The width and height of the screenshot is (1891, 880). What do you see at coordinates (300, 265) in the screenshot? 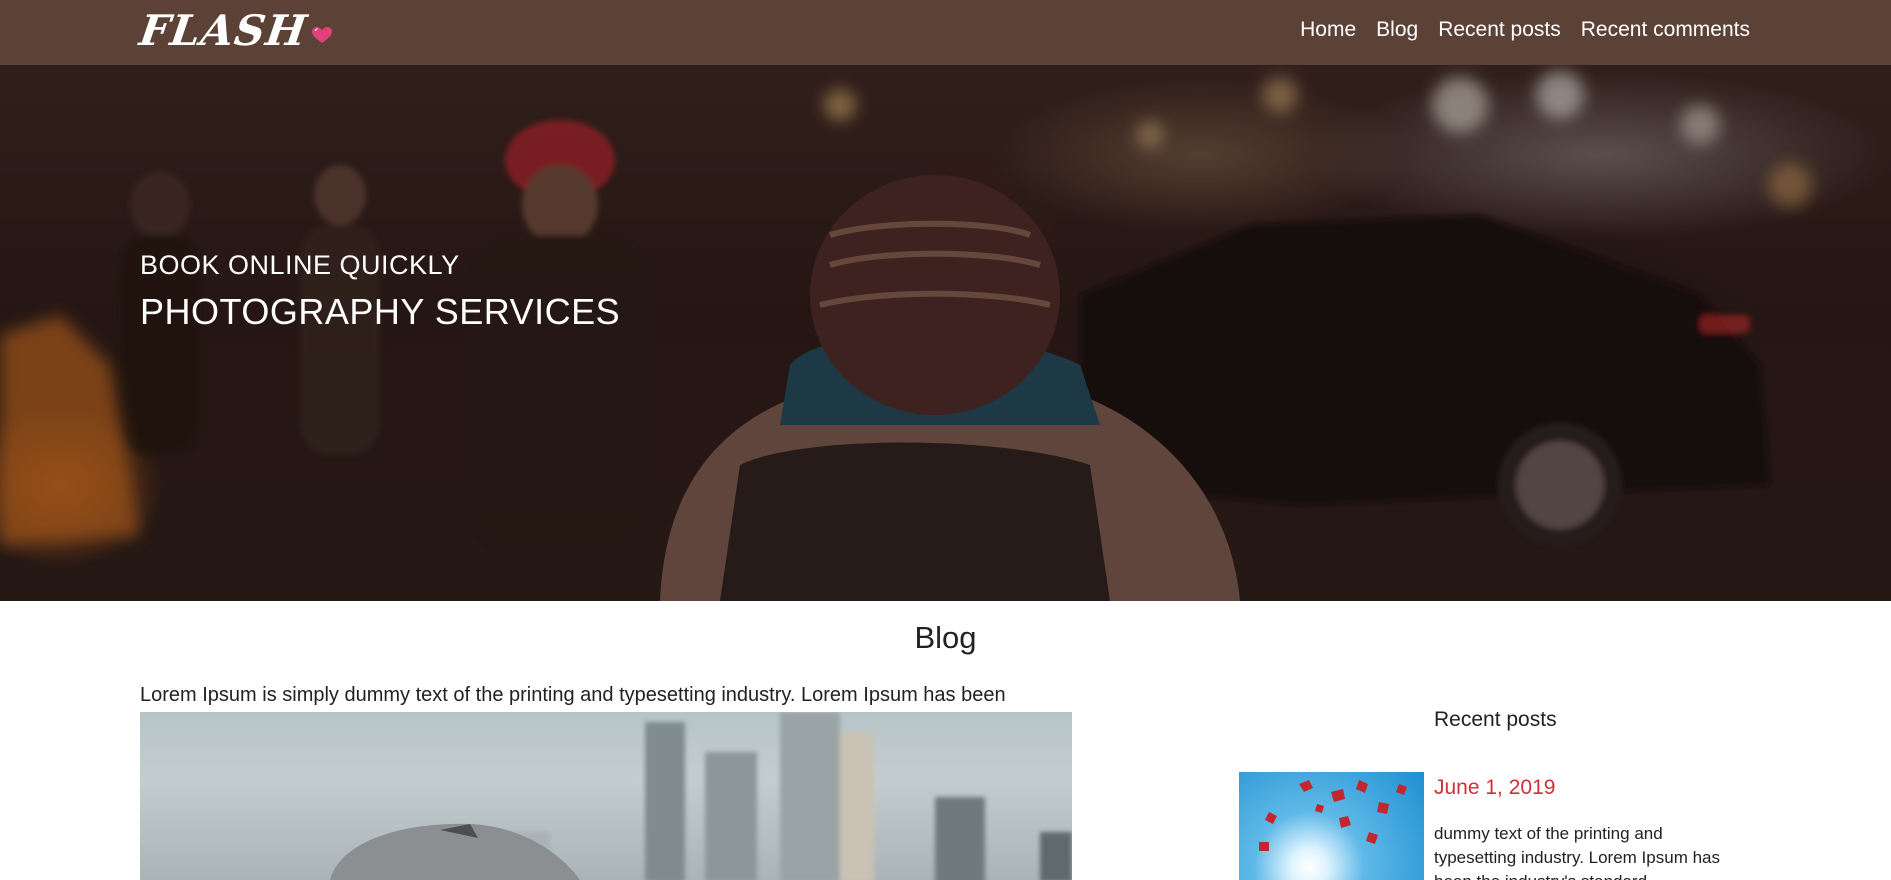
I see `hero-subtitle: BOOK ONLINE QUICKLY` at bounding box center [300, 265].